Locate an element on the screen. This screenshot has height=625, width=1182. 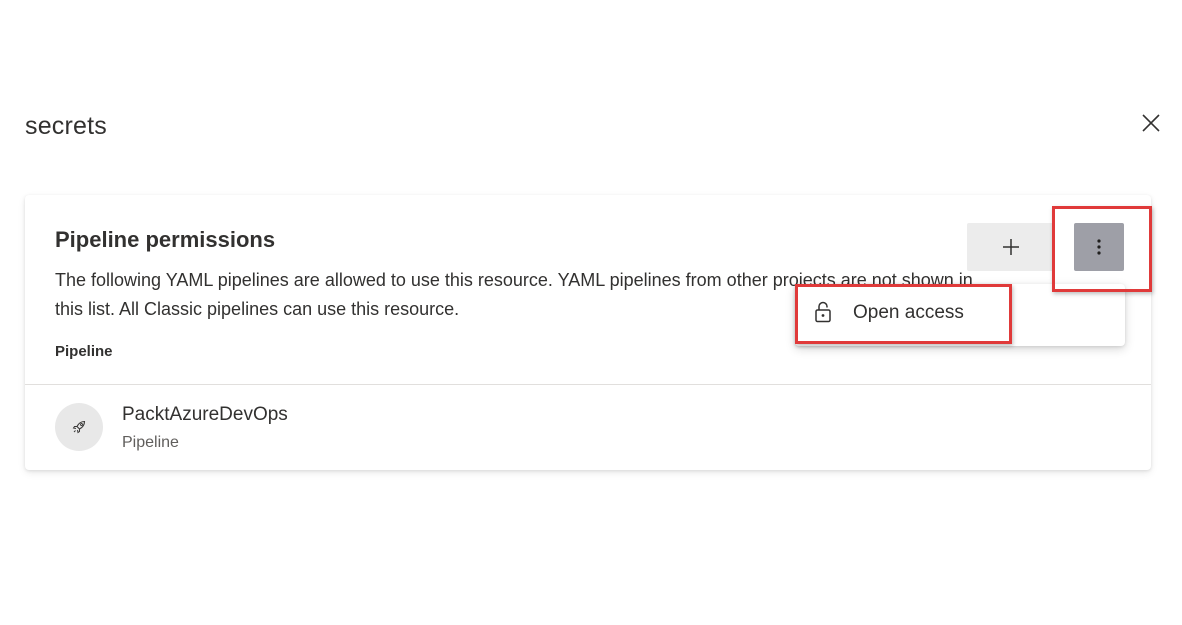
card-title: Pipeline permissions is located at coordinates (165, 239).